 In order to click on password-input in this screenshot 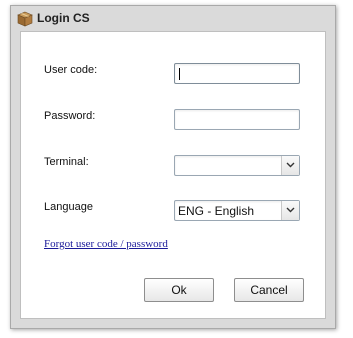, I will do `click(237, 119)`.